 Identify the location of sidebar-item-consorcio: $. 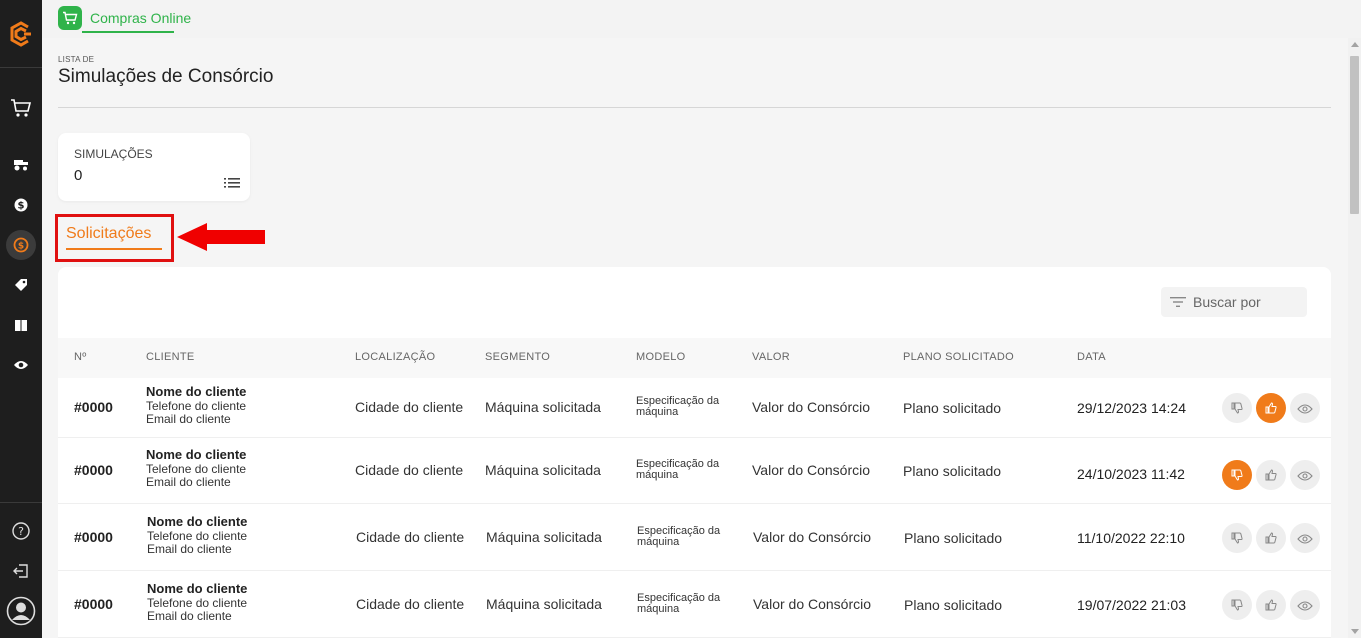
(21, 245).